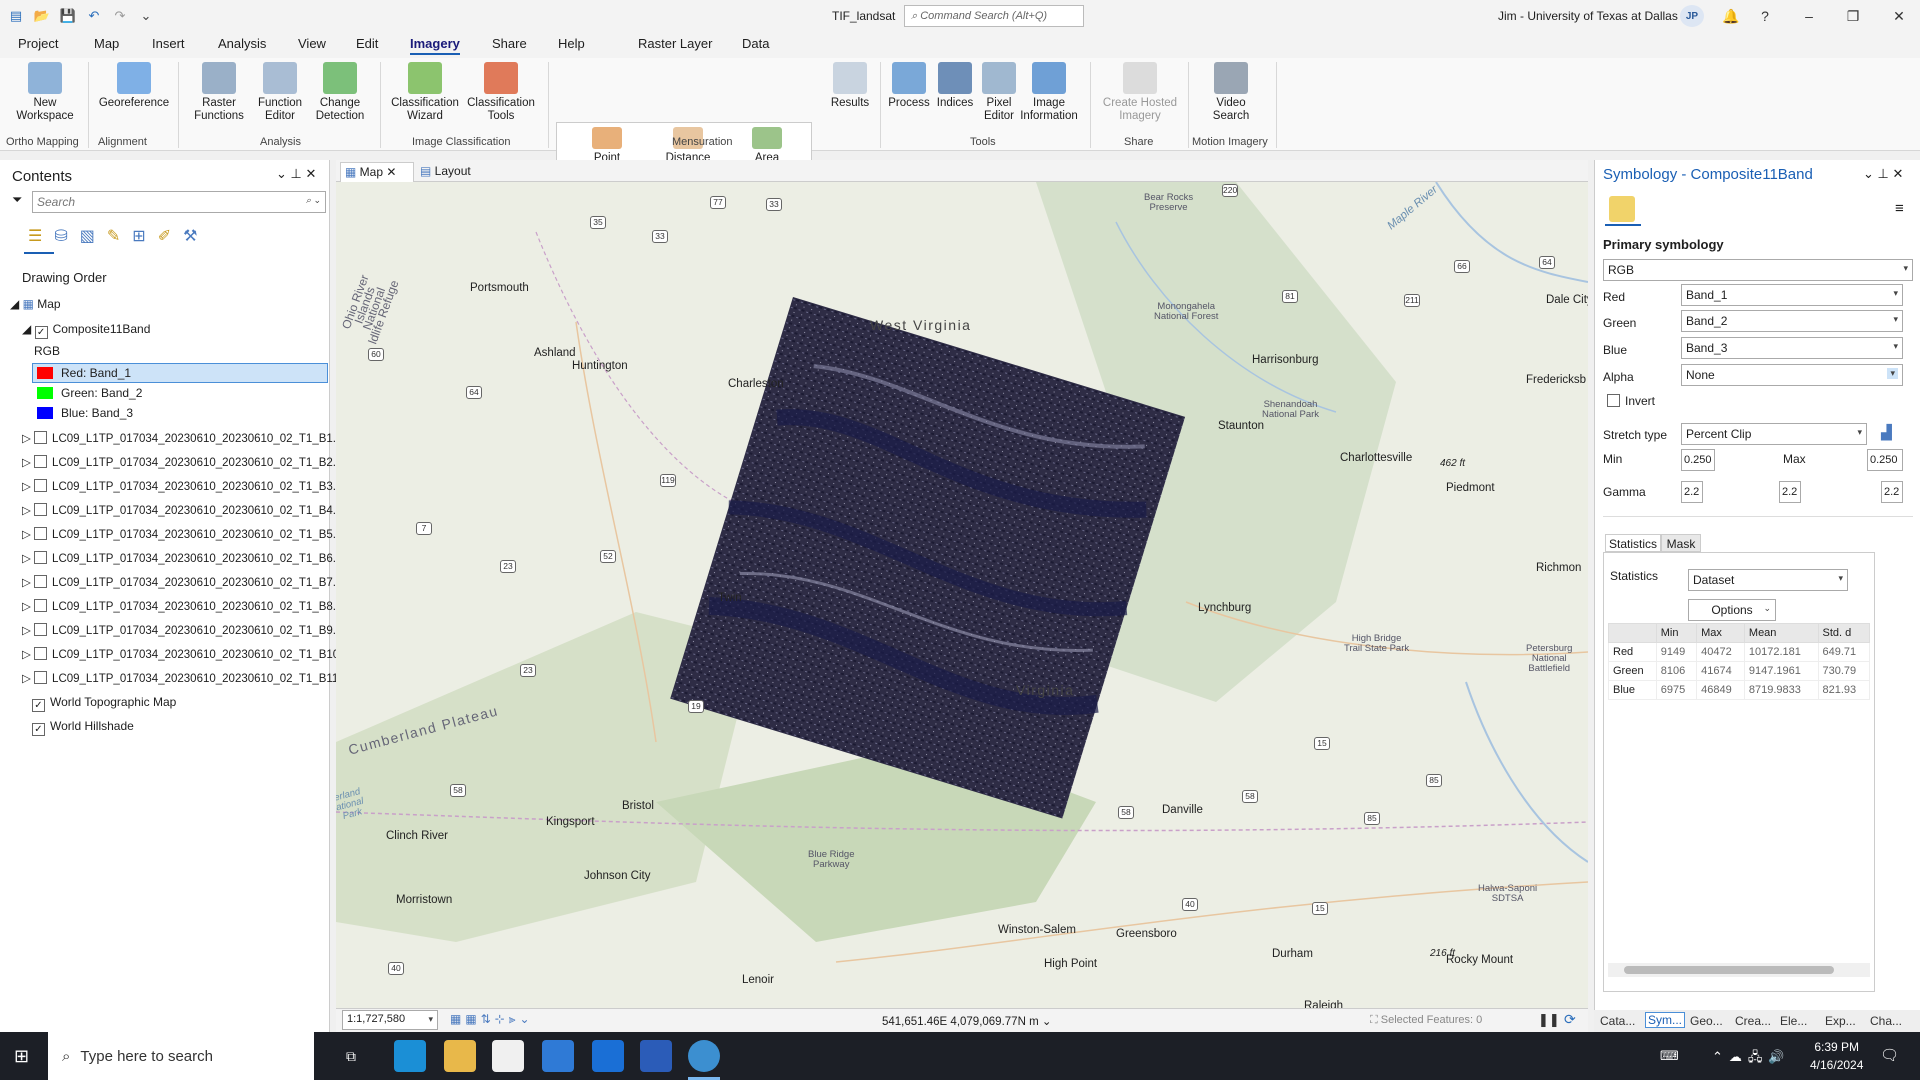  Describe the element at coordinates (391, 172) in the screenshot. I see `close-icon: ✕` at that location.